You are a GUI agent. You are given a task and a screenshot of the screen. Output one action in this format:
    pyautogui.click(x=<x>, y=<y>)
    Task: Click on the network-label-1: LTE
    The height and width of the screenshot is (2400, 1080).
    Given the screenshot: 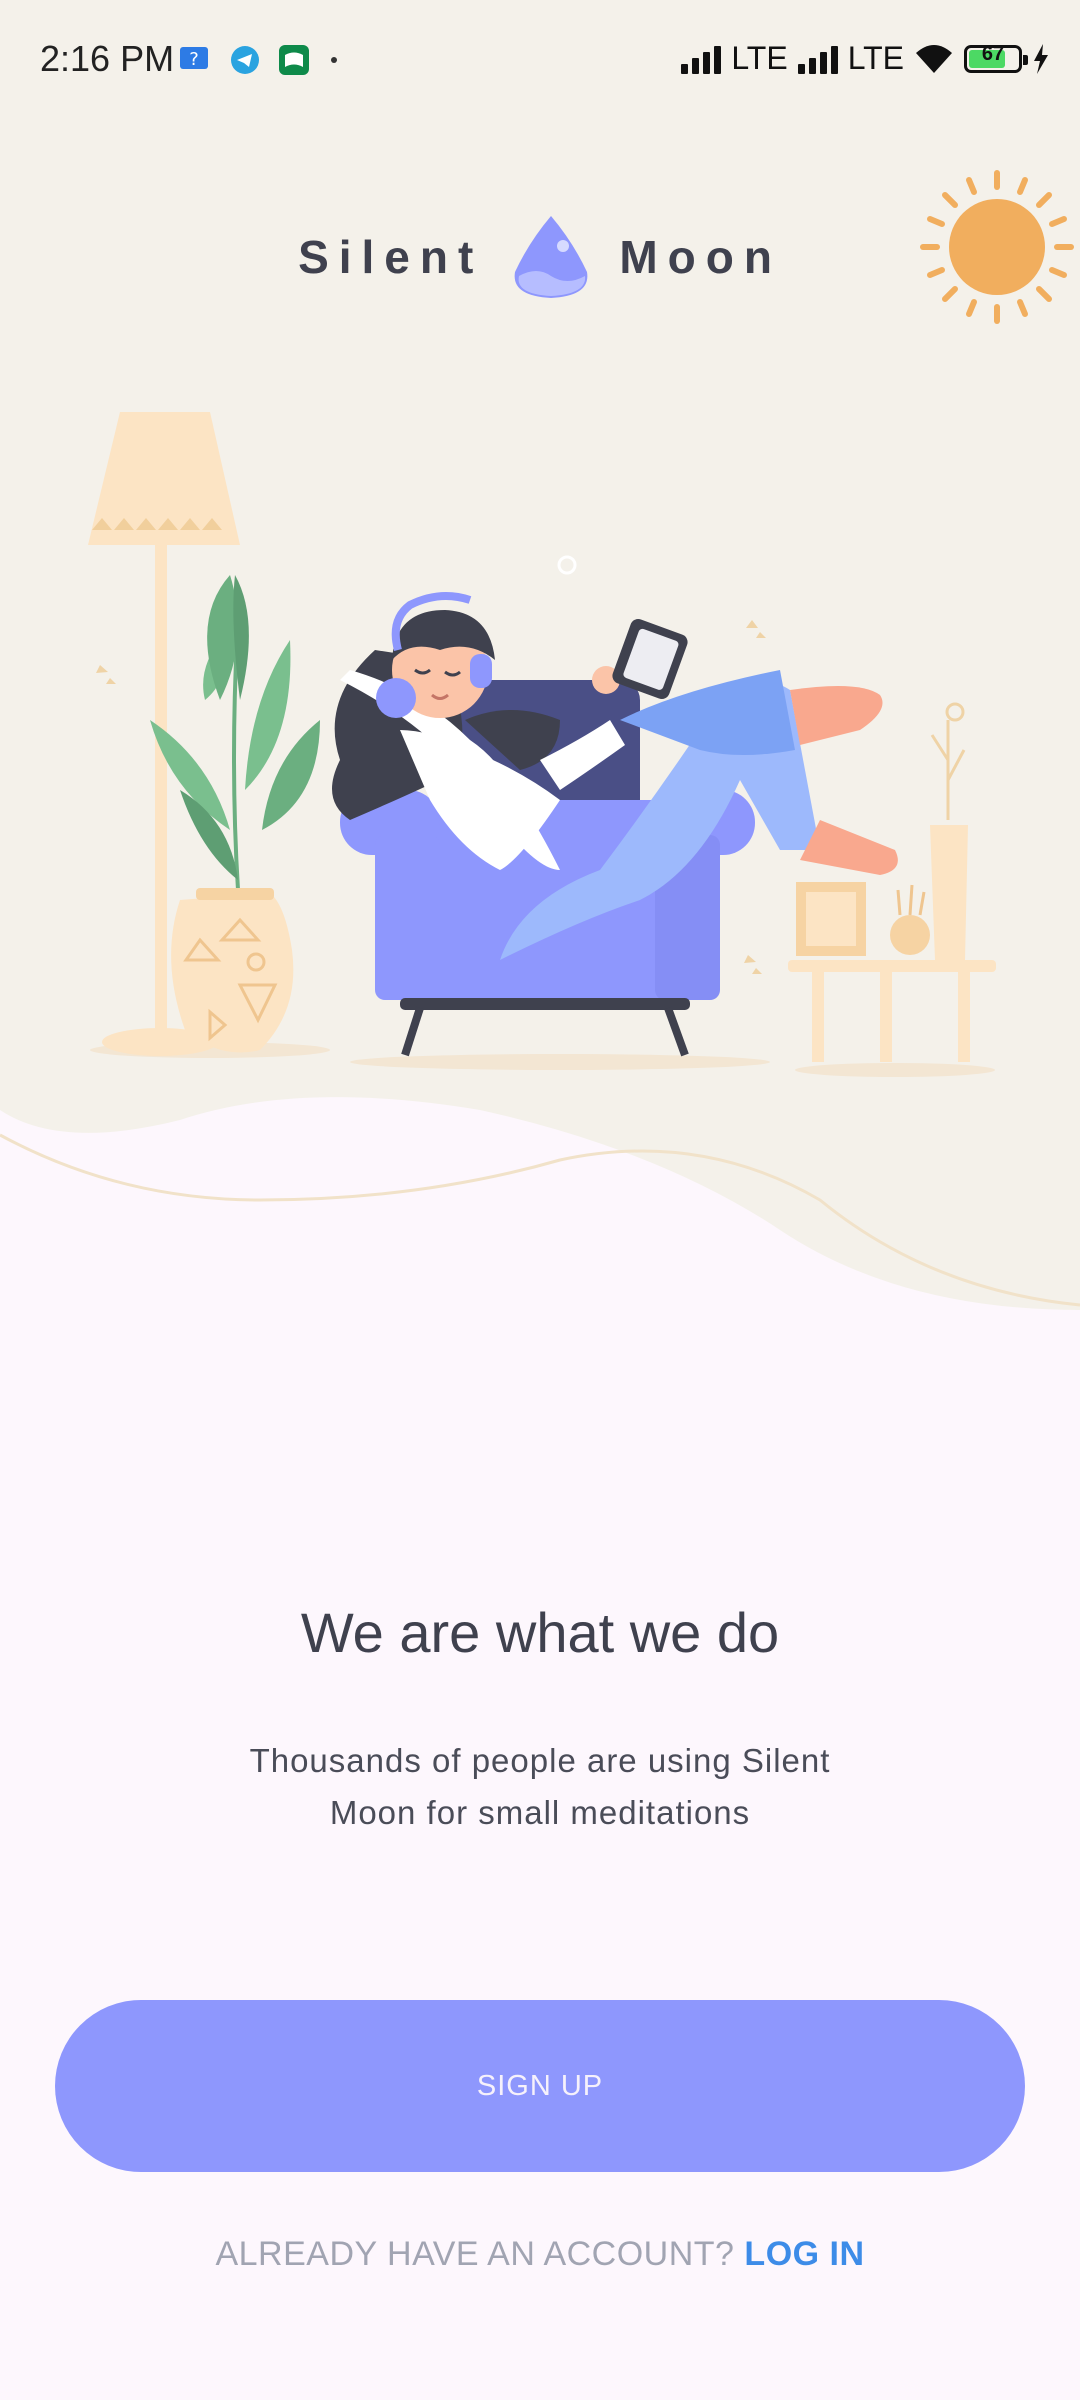 What is the action you would take?
    pyautogui.click(x=759, y=58)
    